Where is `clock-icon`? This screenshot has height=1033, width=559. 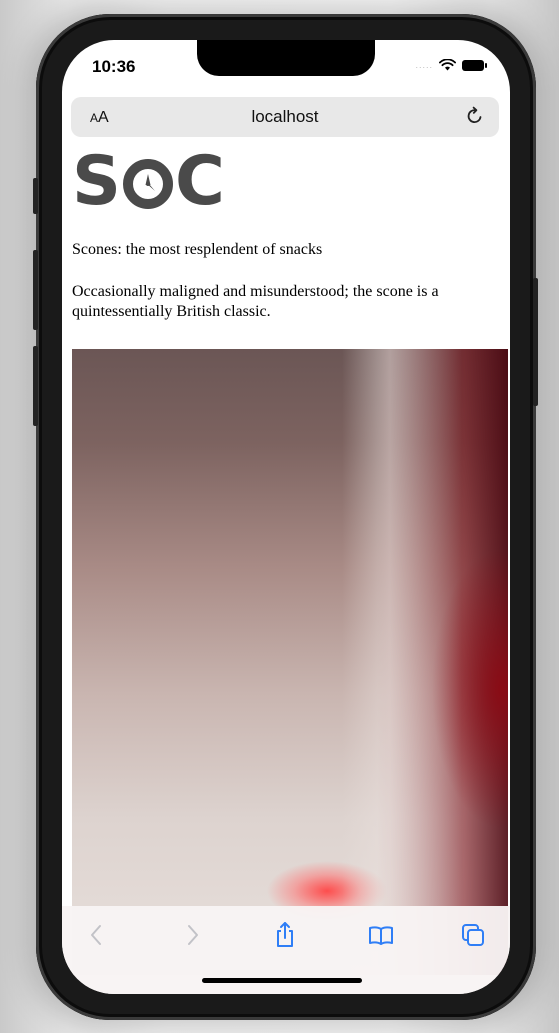
clock-icon is located at coordinates (150, 182).